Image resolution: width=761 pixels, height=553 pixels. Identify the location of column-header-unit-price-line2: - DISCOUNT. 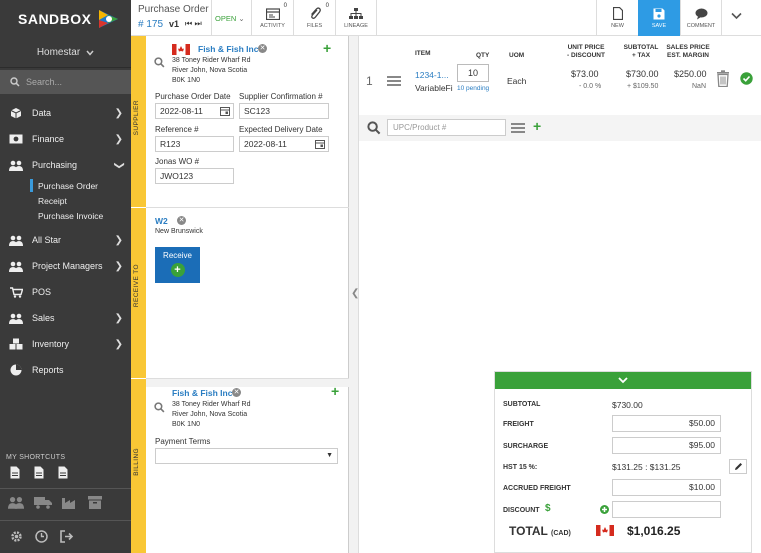
(586, 55).